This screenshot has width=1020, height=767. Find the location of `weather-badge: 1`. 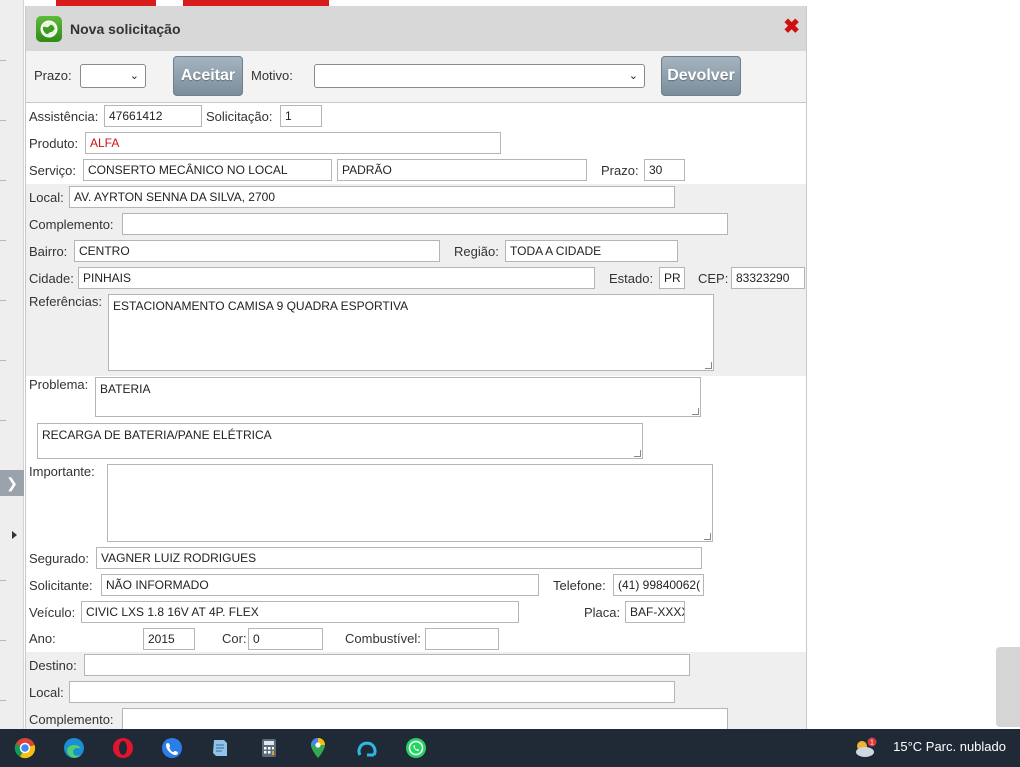

weather-badge: 1 is located at coordinates (872, 743).